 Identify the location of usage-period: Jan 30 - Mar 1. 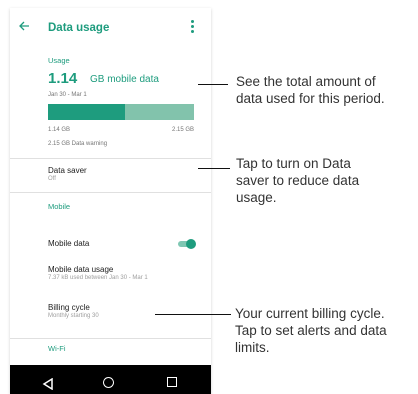
(67, 95).